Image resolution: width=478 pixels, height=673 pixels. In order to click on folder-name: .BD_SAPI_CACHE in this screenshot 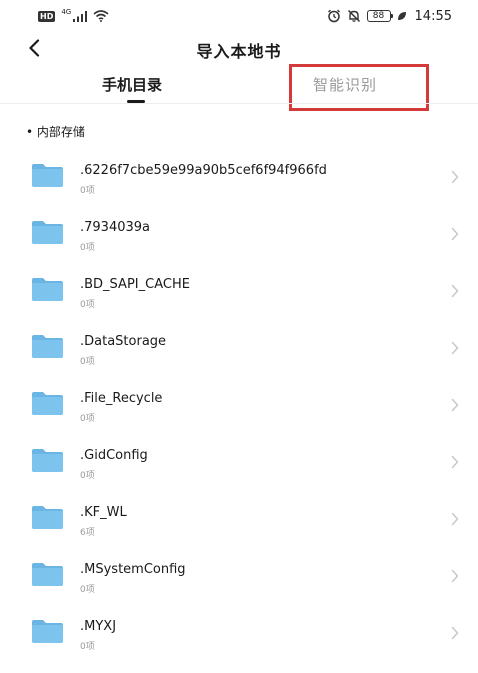, I will do `click(135, 284)`.